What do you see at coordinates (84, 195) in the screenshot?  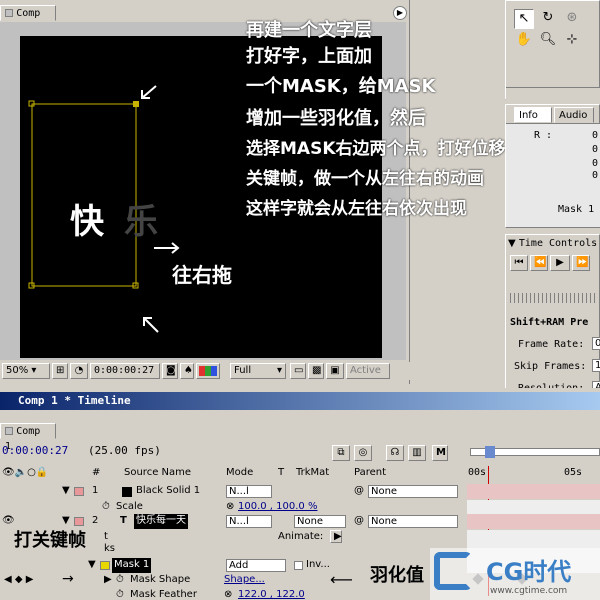 I see `mask-outline` at bounding box center [84, 195].